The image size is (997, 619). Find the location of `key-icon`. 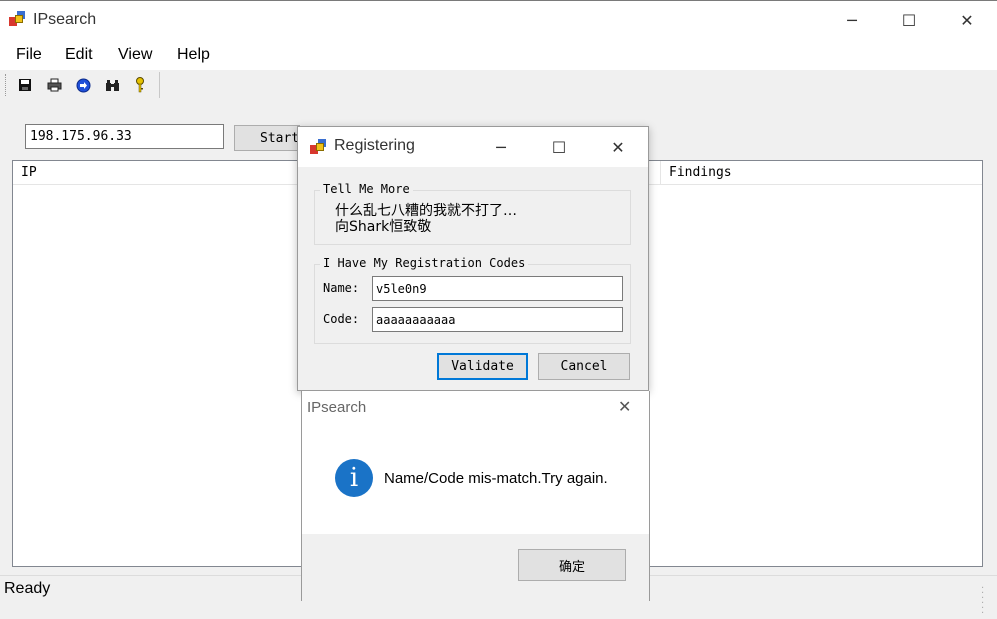

key-icon is located at coordinates (140, 85).